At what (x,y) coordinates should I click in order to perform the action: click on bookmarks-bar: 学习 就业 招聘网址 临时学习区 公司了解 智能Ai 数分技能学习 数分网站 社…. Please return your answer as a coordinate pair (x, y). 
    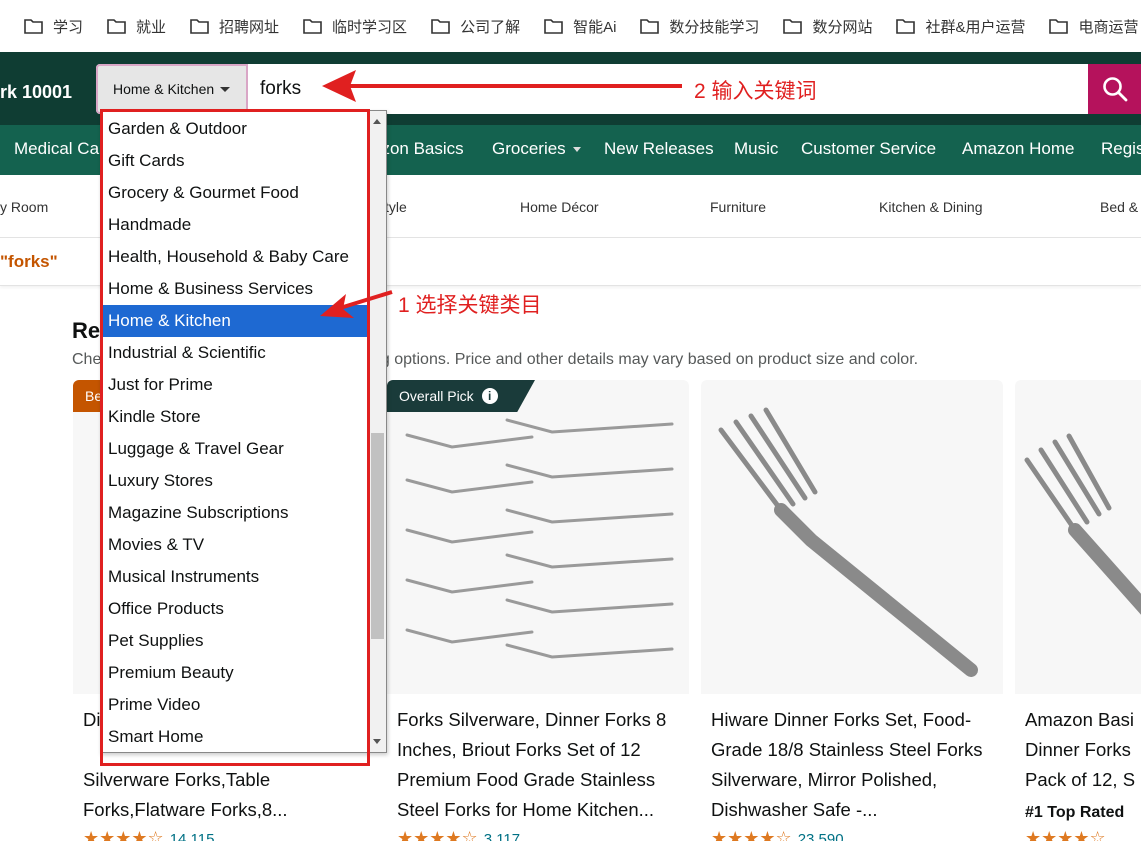
    Looking at the image, I should click on (570, 26).